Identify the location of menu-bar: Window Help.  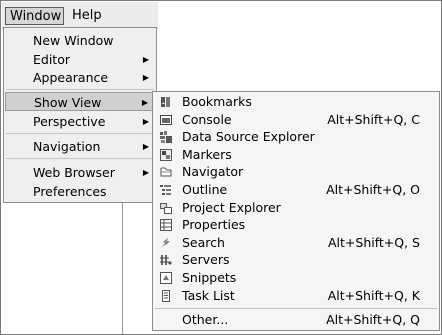
(80, 15).